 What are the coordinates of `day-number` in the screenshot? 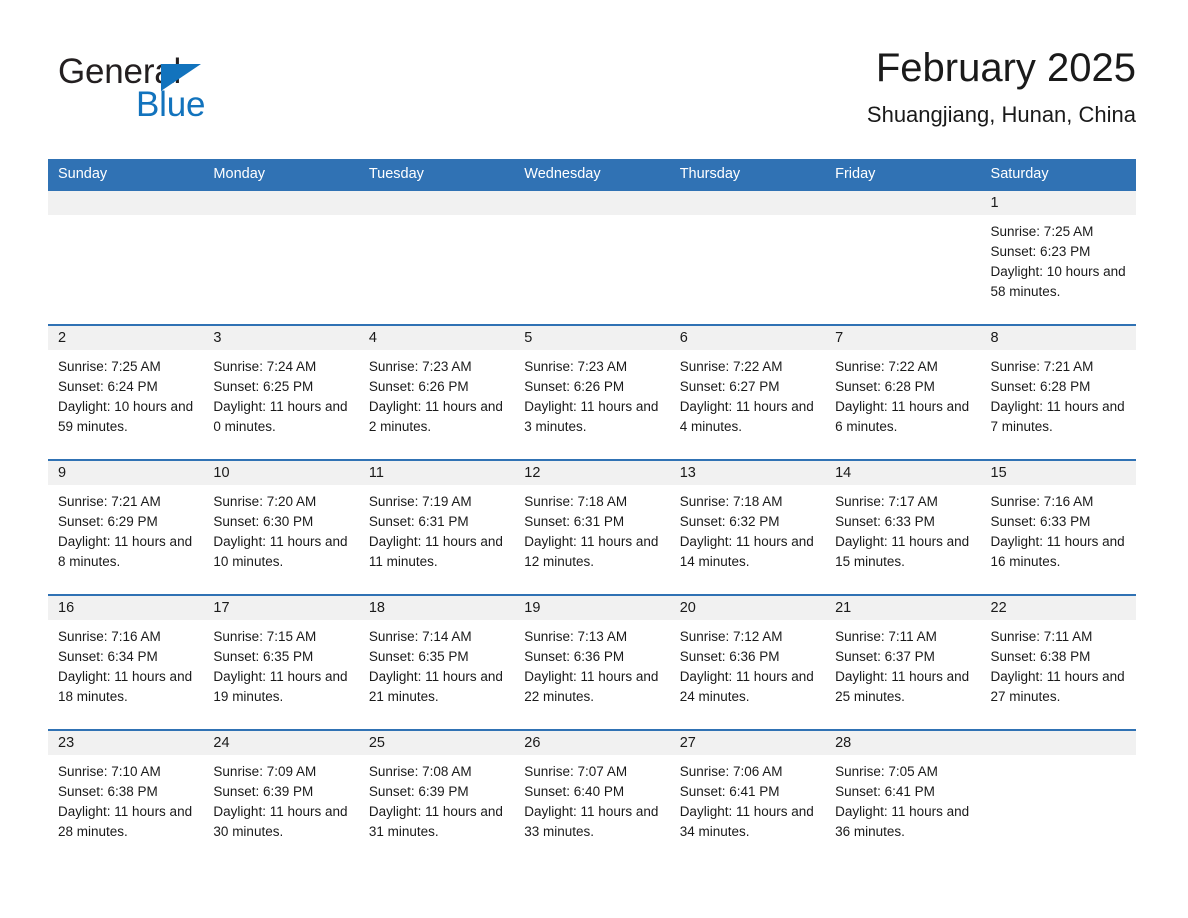 It's located at (903, 203).